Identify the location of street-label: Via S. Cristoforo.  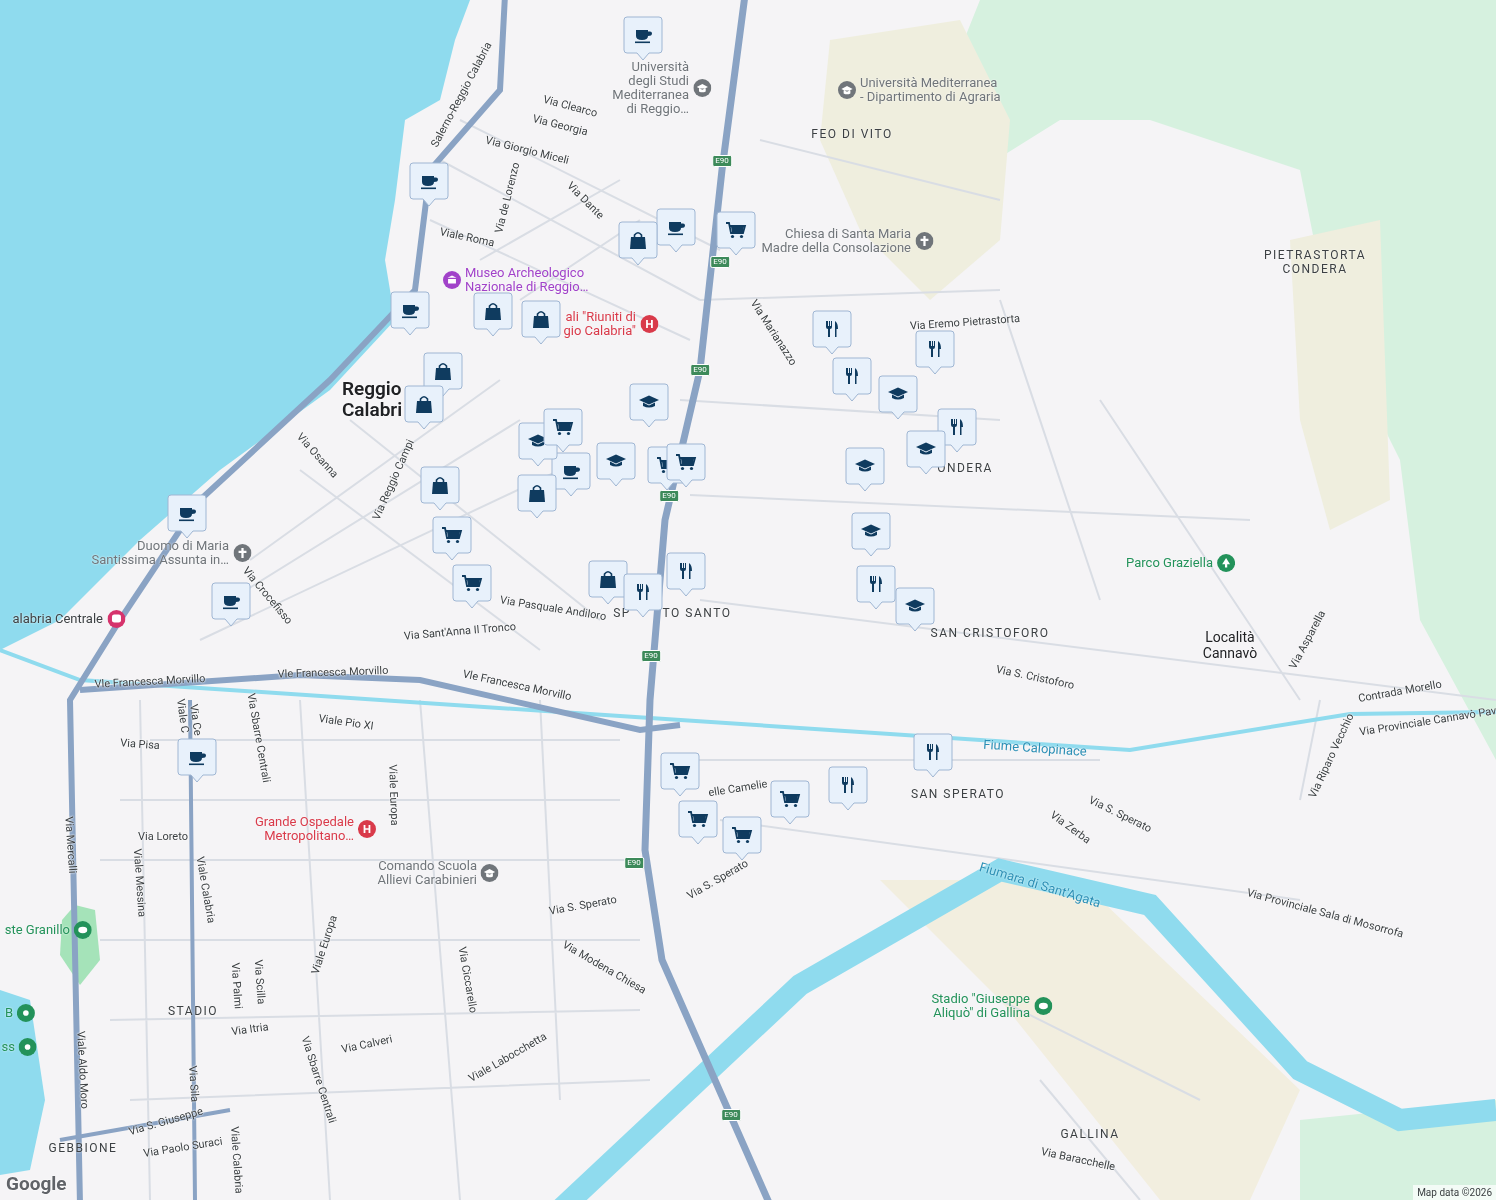
(1035, 677).